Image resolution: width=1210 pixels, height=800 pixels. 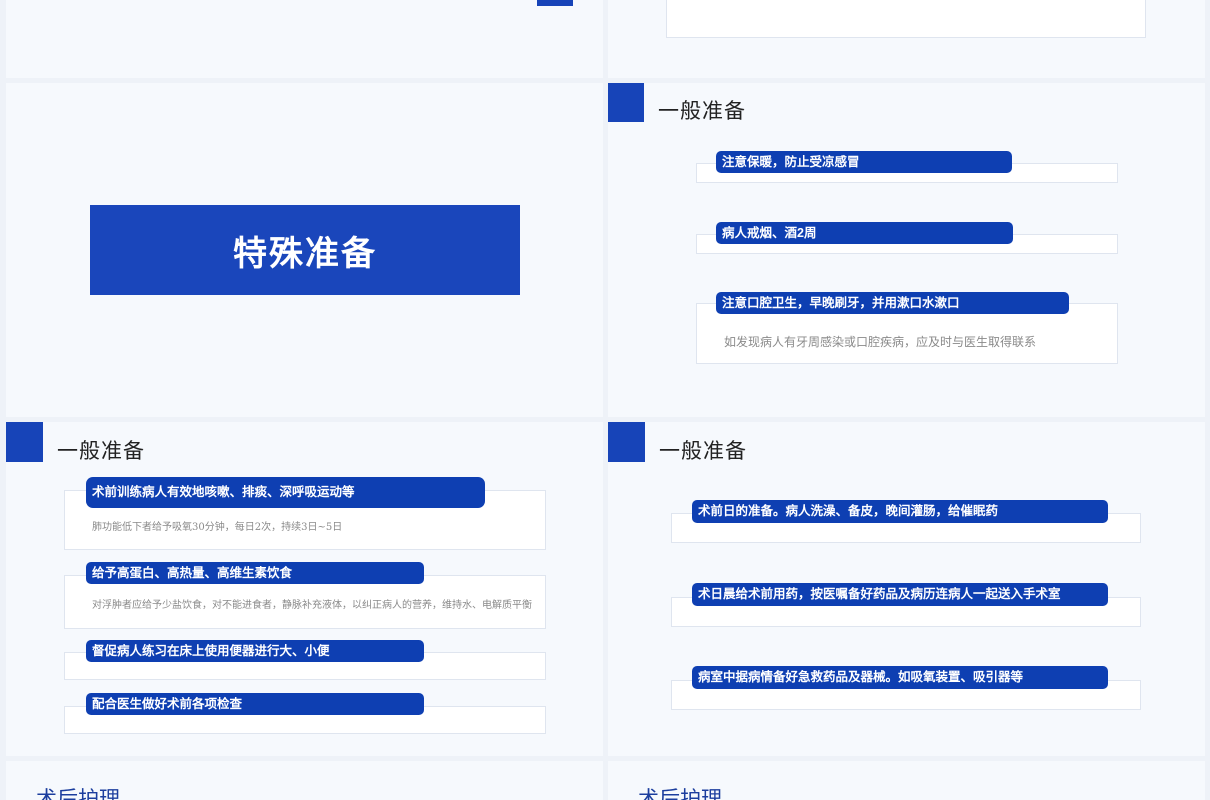 I want to click on item-label: 督促病人练习在床上使用便器进行大、小便, so click(x=255, y=651).